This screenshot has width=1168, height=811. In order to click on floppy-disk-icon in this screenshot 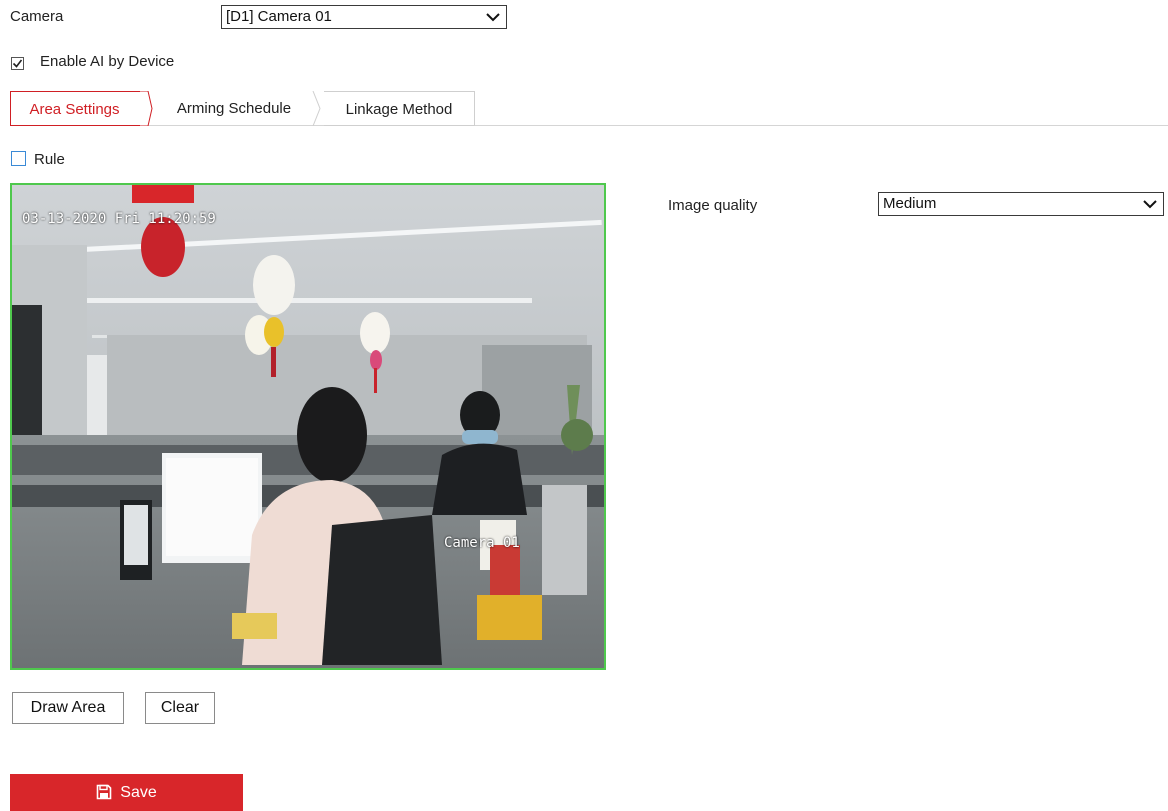, I will do `click(104, 792)`.